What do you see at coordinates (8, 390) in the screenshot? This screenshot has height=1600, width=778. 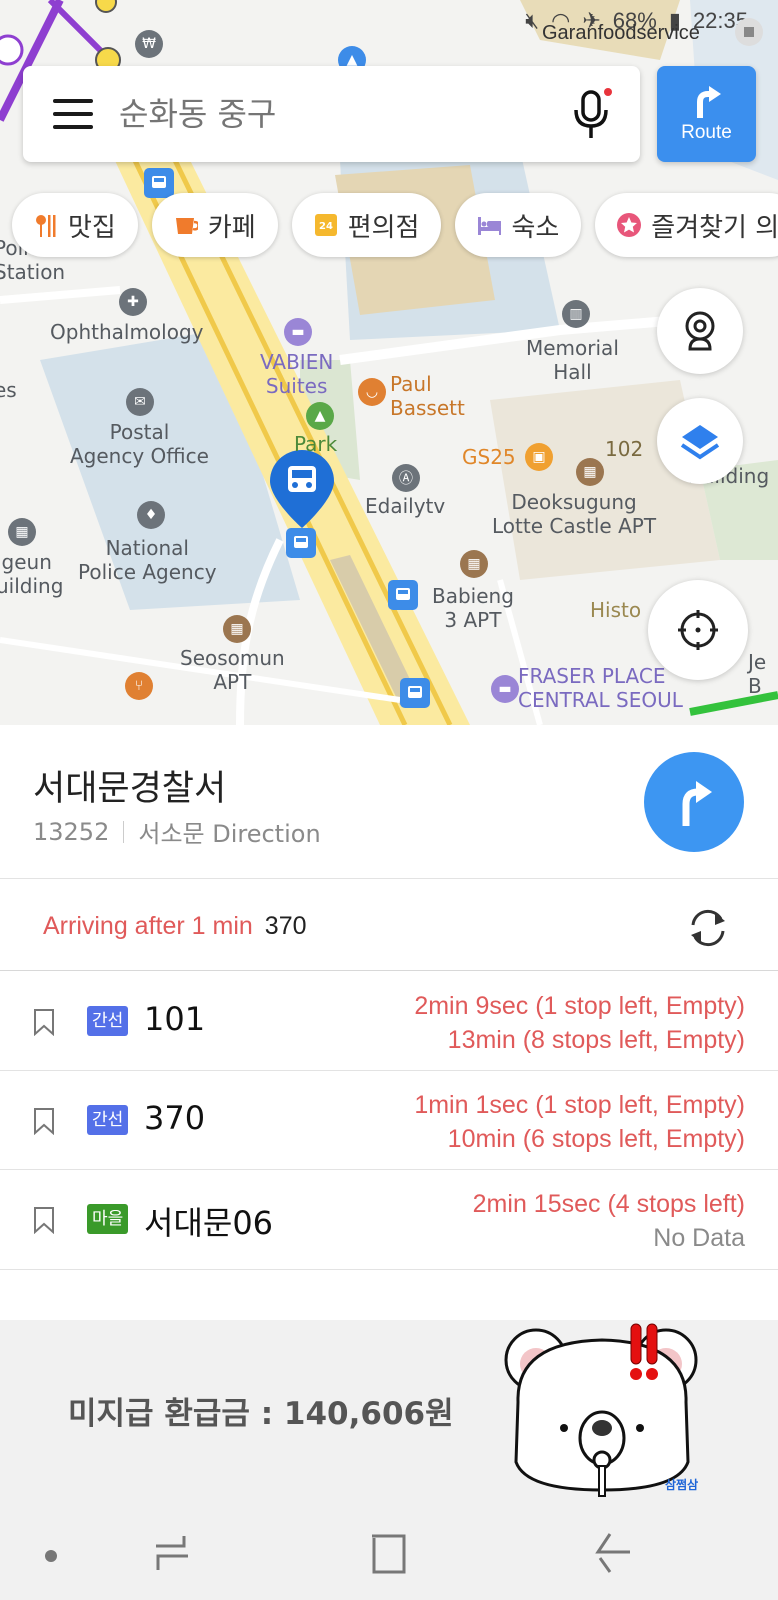 I see `map-label: es` at bounding box center [8, 390].